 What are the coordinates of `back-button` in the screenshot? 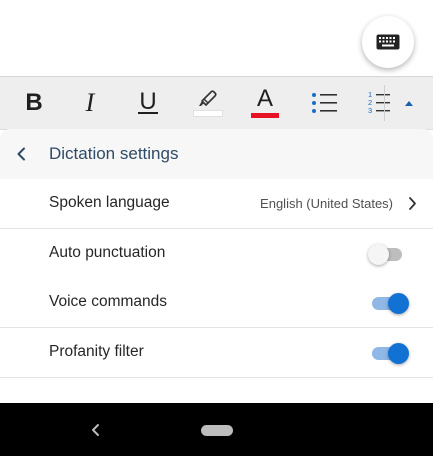 It's located at (21, 154).